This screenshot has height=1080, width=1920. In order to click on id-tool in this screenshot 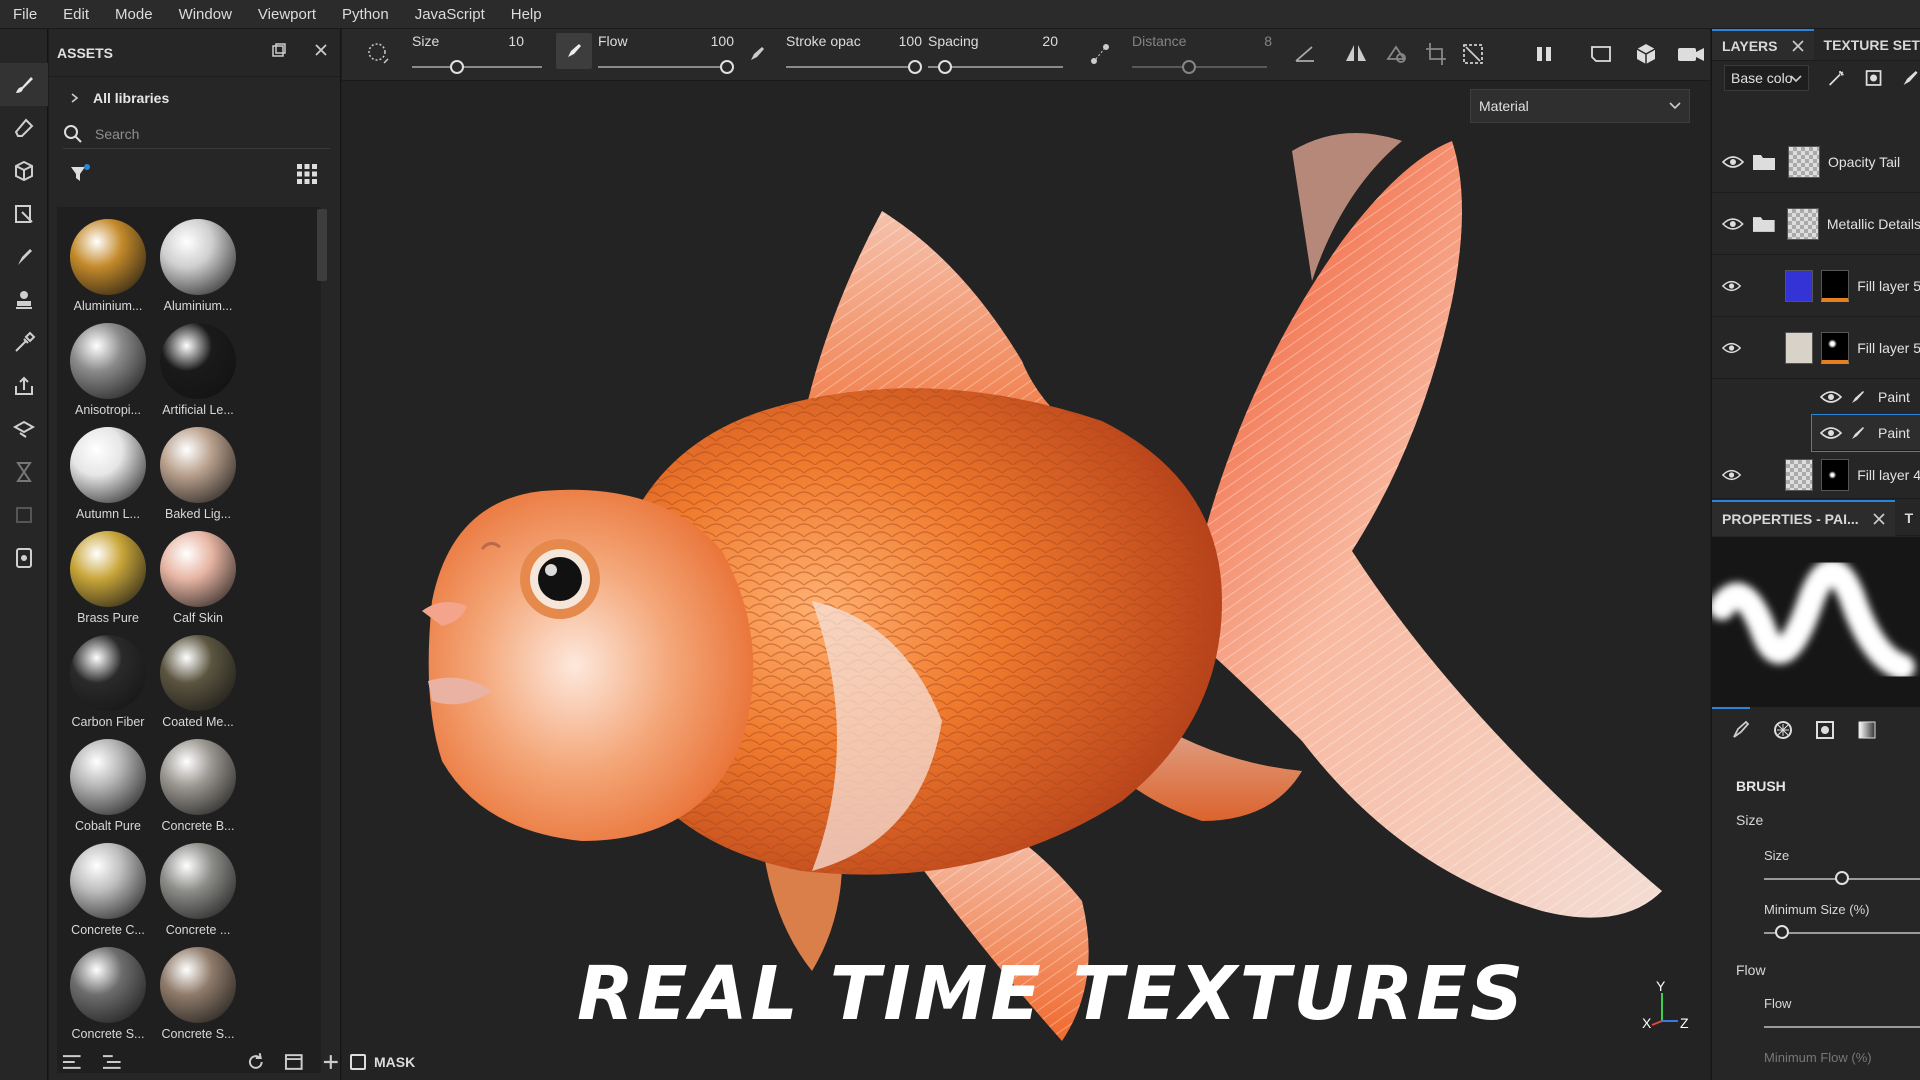, I will do `click(24, 557)`.